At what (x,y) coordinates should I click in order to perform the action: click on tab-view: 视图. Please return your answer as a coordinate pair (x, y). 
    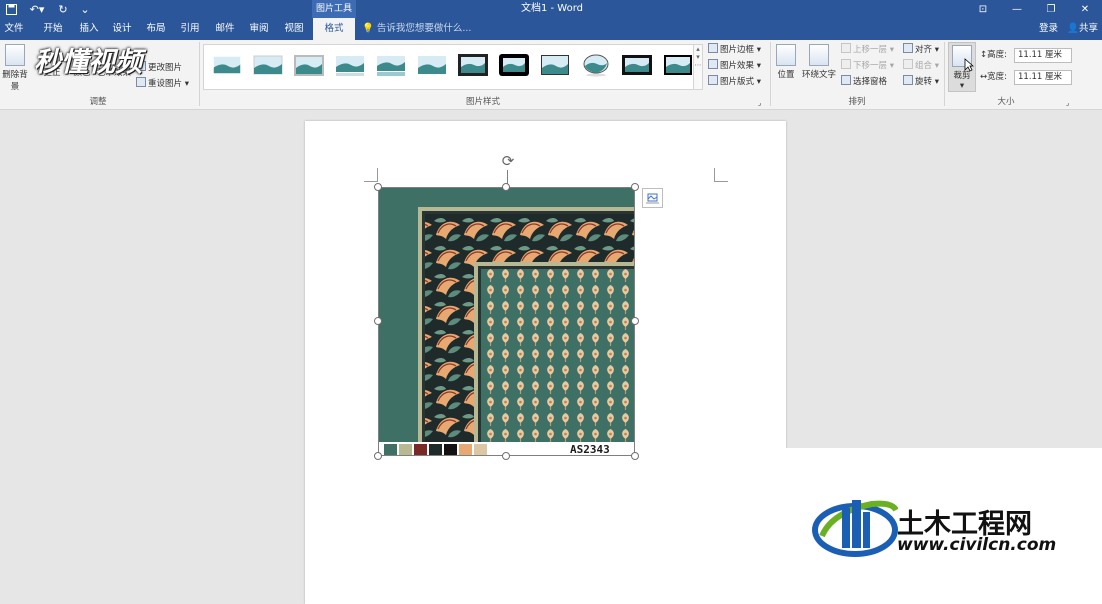
    Looking at the image, I should click on (294, 29).